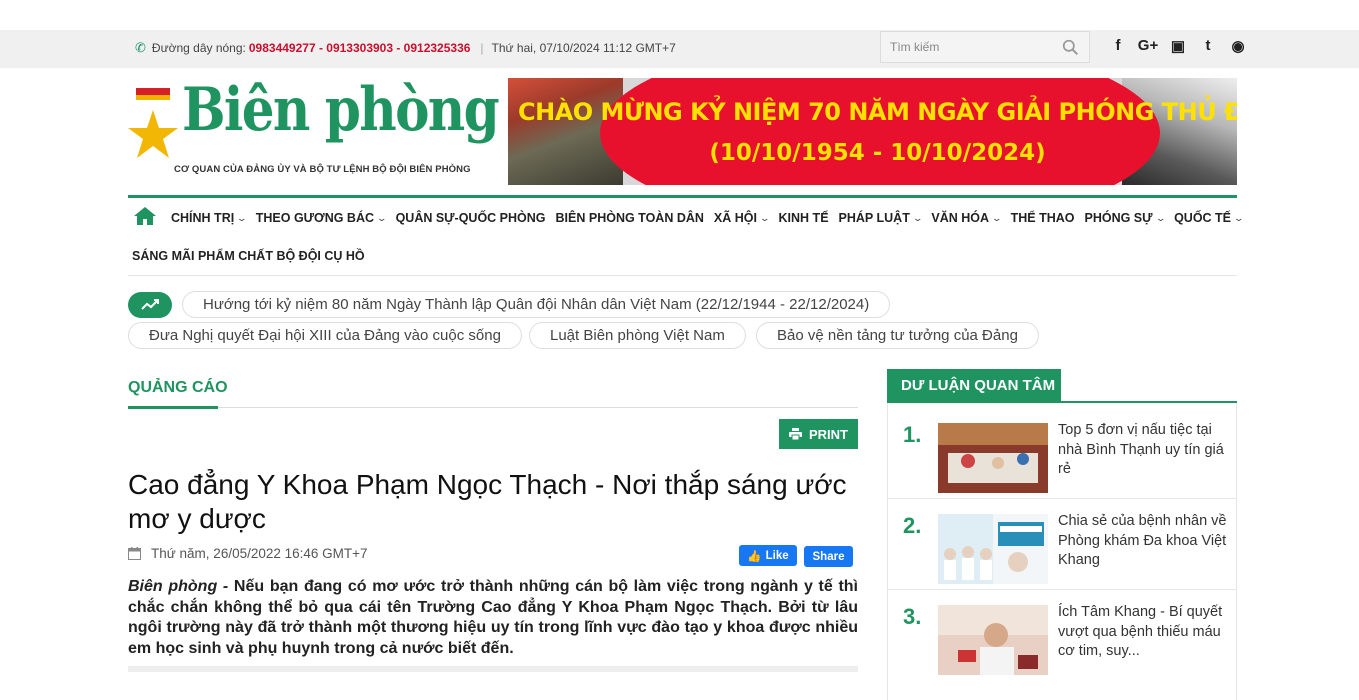 This screenshot has height=700, width=1359. What do you see at coordinates (1208, 46) in the screenshot?
I see `twitter-icon: t` at bounding box center [1208, 46].